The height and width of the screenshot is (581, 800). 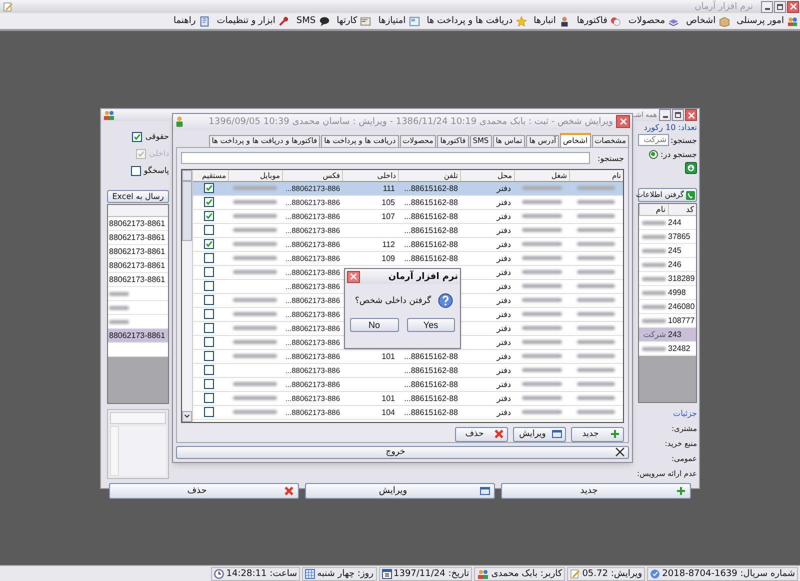 I want to click on menu-item: انبارها, so click(x=545, y=21).